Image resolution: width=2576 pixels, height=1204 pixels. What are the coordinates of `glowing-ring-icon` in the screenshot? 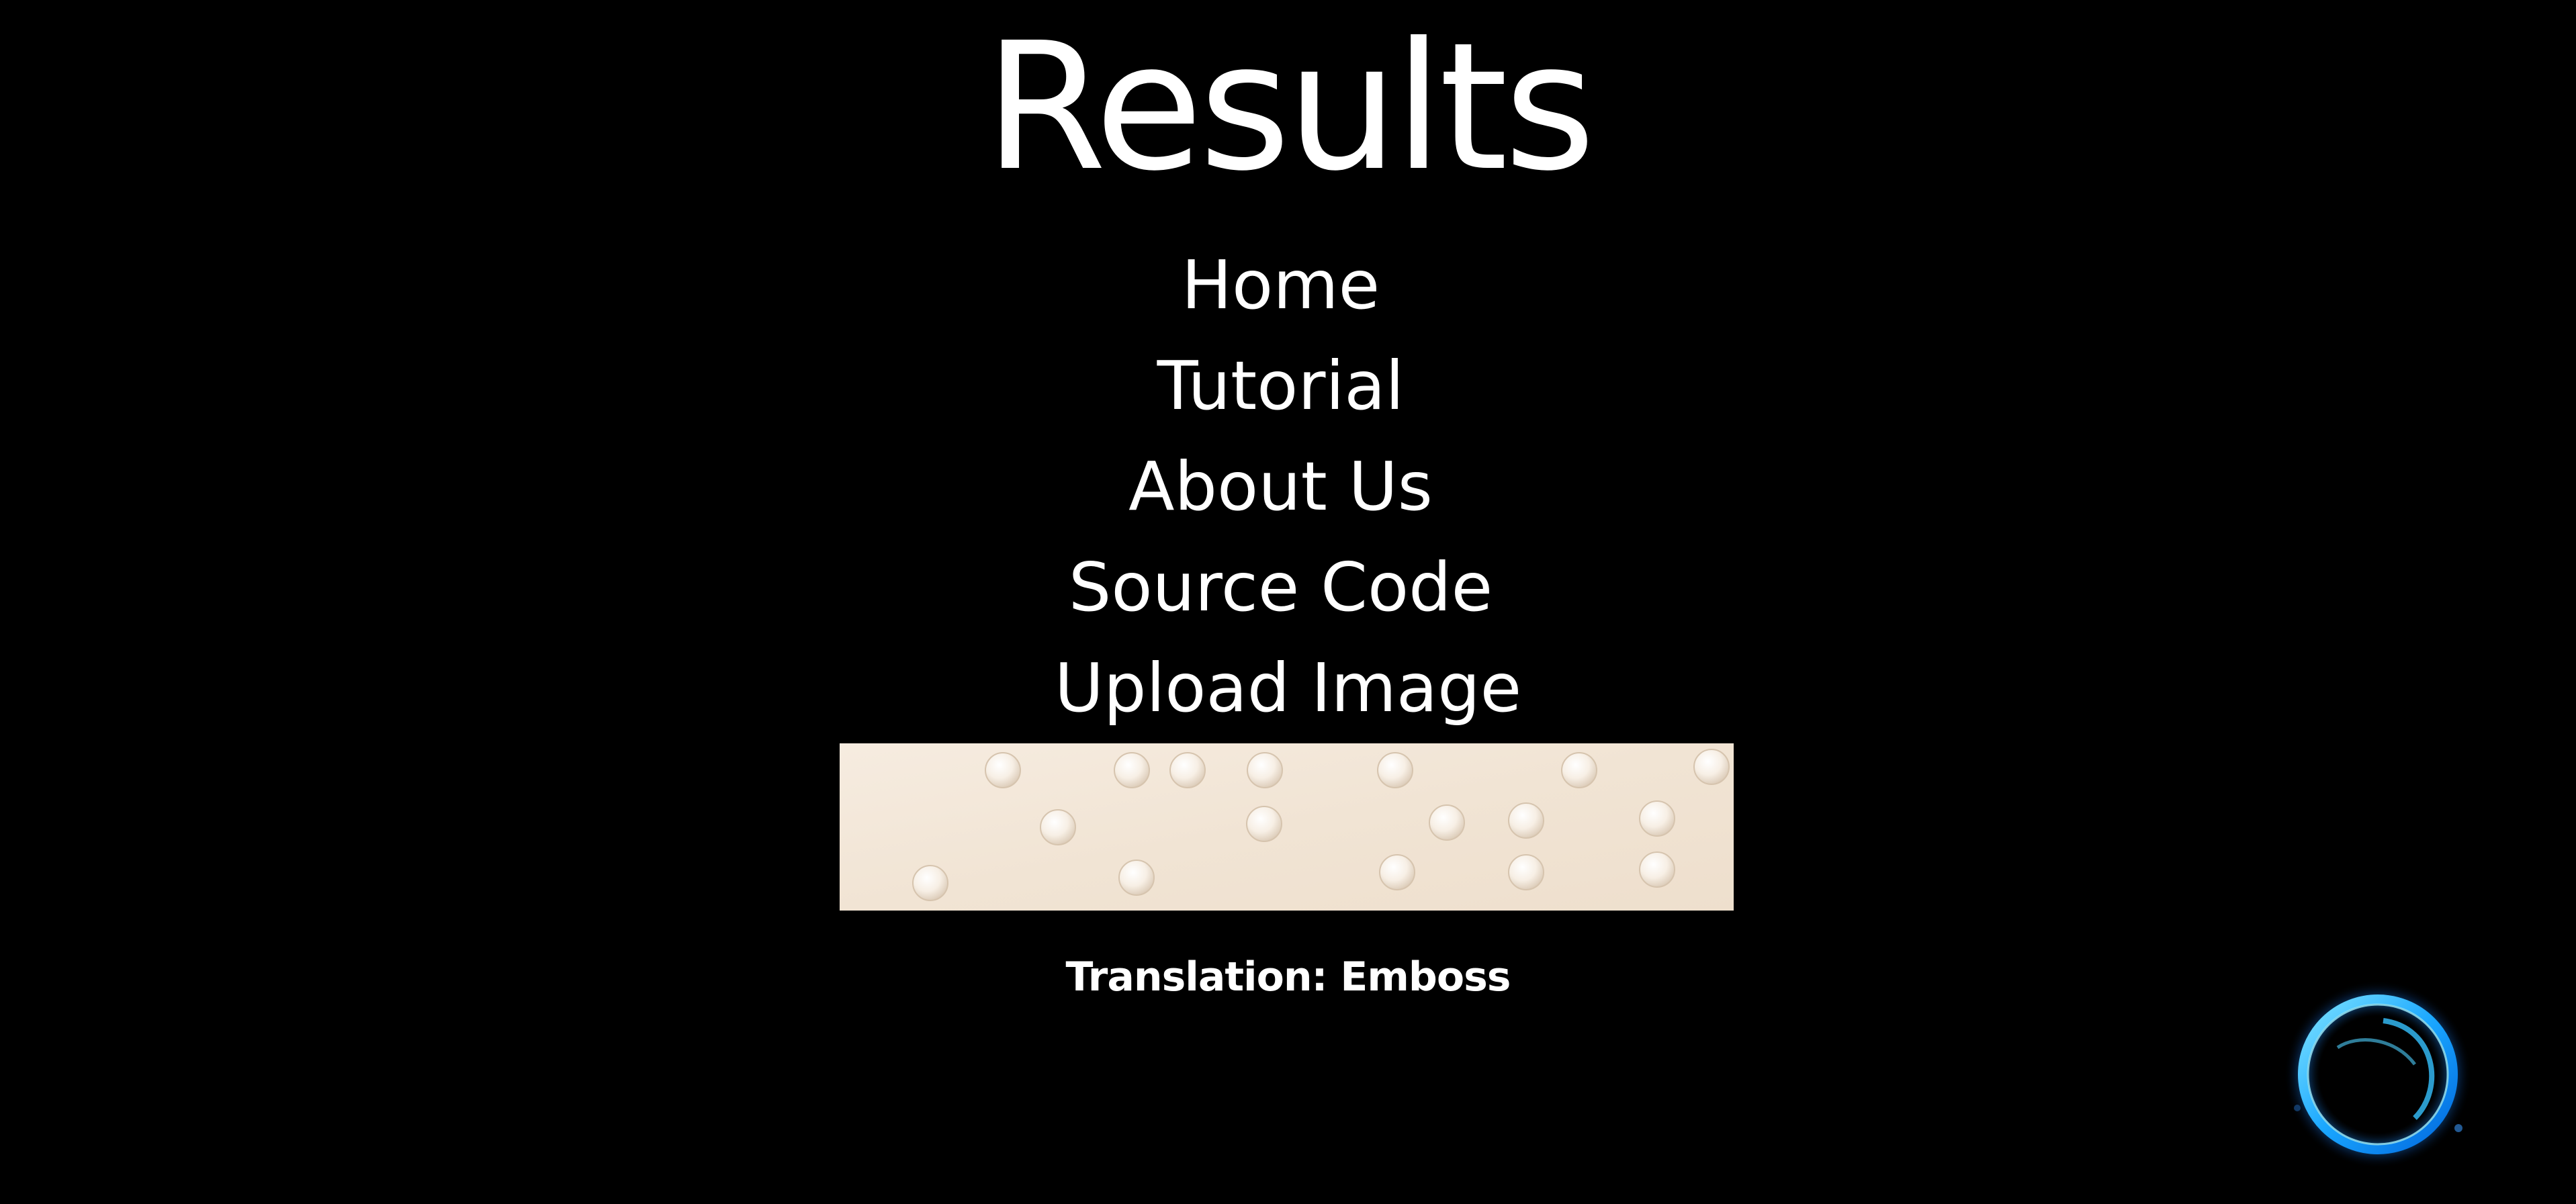 It's located at (2378, 1074).